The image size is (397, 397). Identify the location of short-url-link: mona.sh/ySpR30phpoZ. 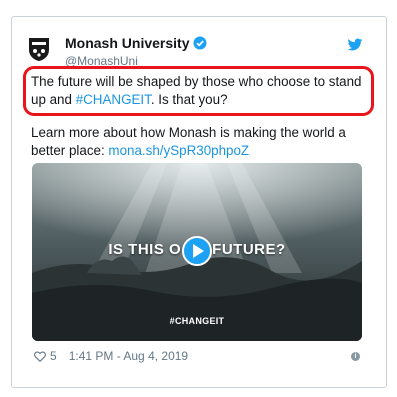
(178, 150).